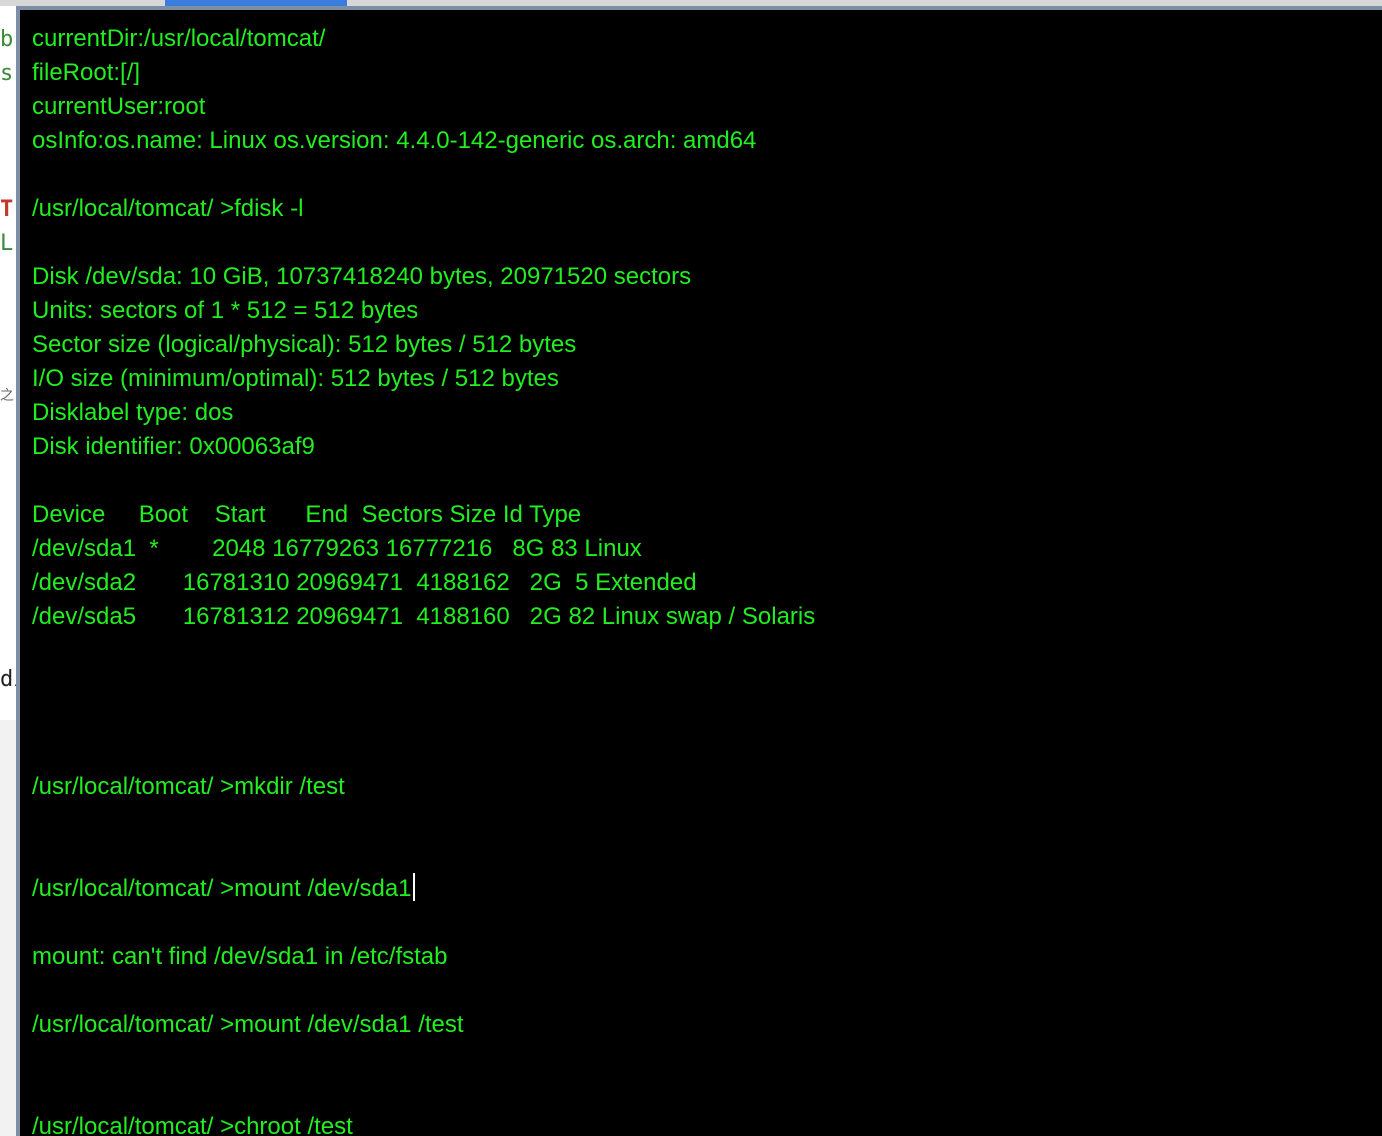 The width and height of the screenshot is (1382, 1136). What do you see at coordinates (423, 209) in the screenshot?
I see `terminal-line: /usr/local/tomcat/ >fdisk -l` at bounding box center [423, 209].